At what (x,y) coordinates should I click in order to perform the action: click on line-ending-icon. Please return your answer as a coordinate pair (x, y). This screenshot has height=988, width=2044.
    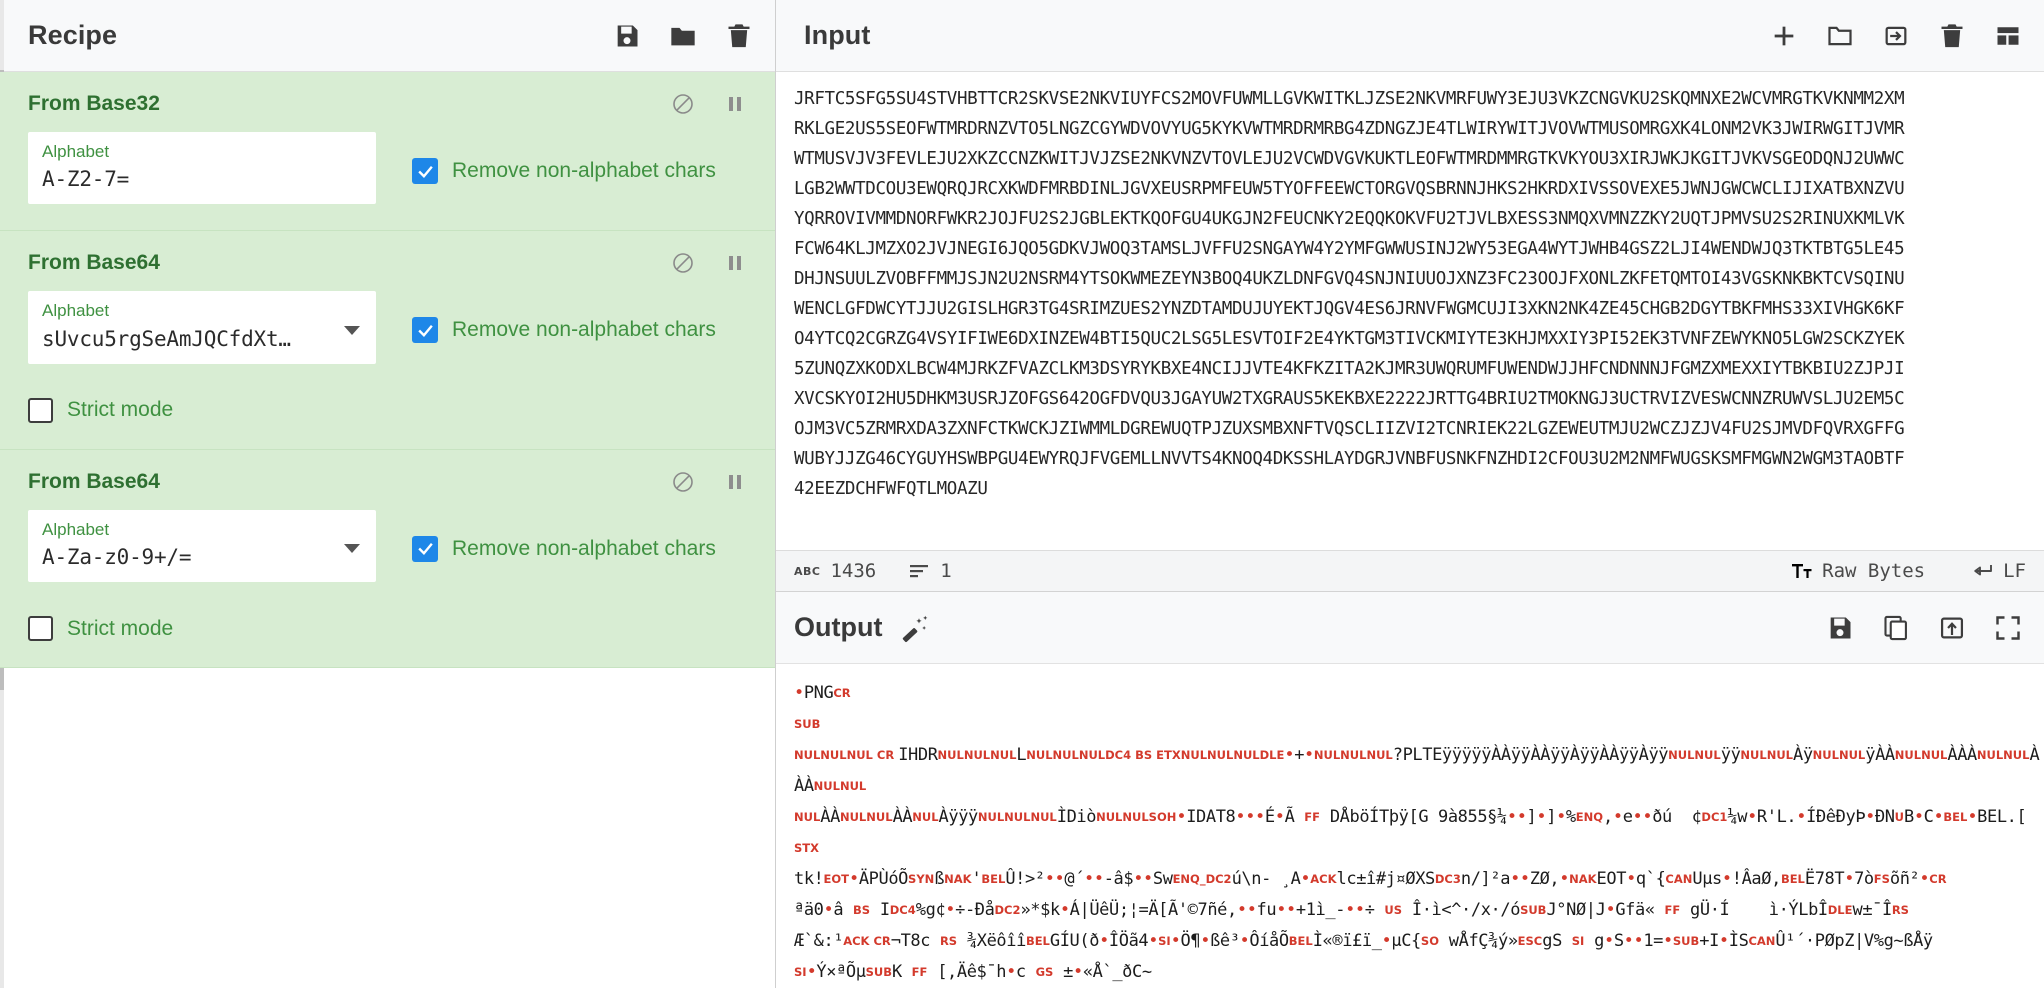
    Looking at the image, I should click on (1982, 571).